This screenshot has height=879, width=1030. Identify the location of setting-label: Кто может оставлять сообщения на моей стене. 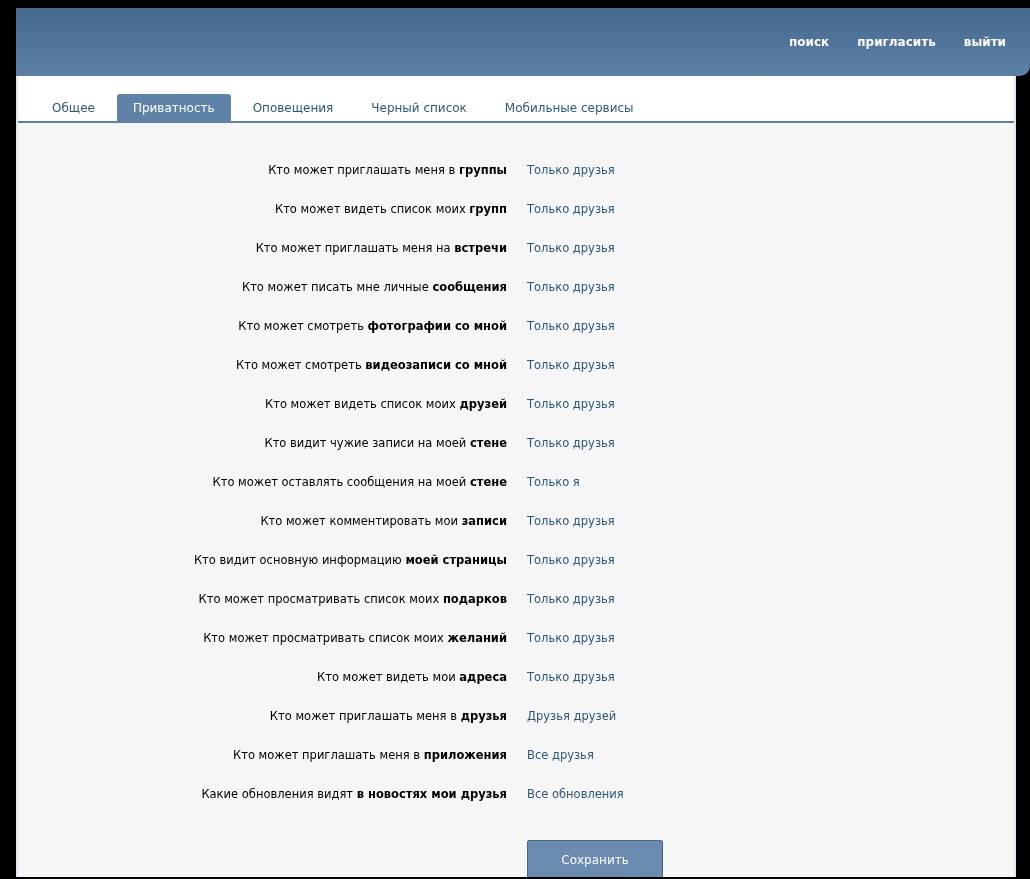
(359, 482).